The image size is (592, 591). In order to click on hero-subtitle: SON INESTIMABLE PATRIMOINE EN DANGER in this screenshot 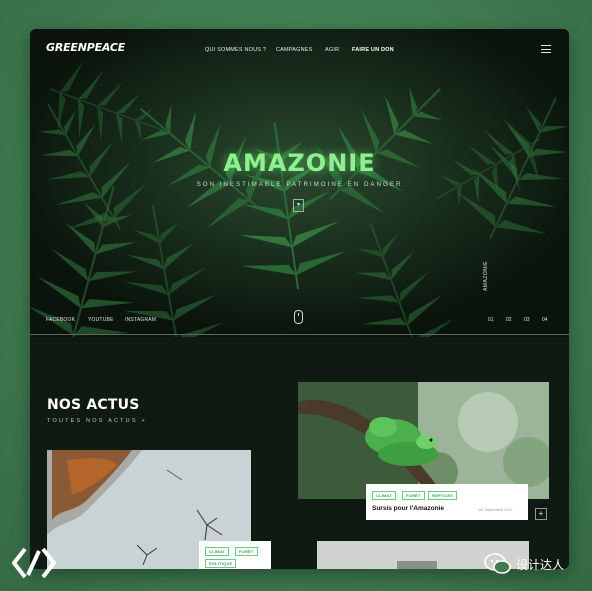, I will do `click(299, 184)`.